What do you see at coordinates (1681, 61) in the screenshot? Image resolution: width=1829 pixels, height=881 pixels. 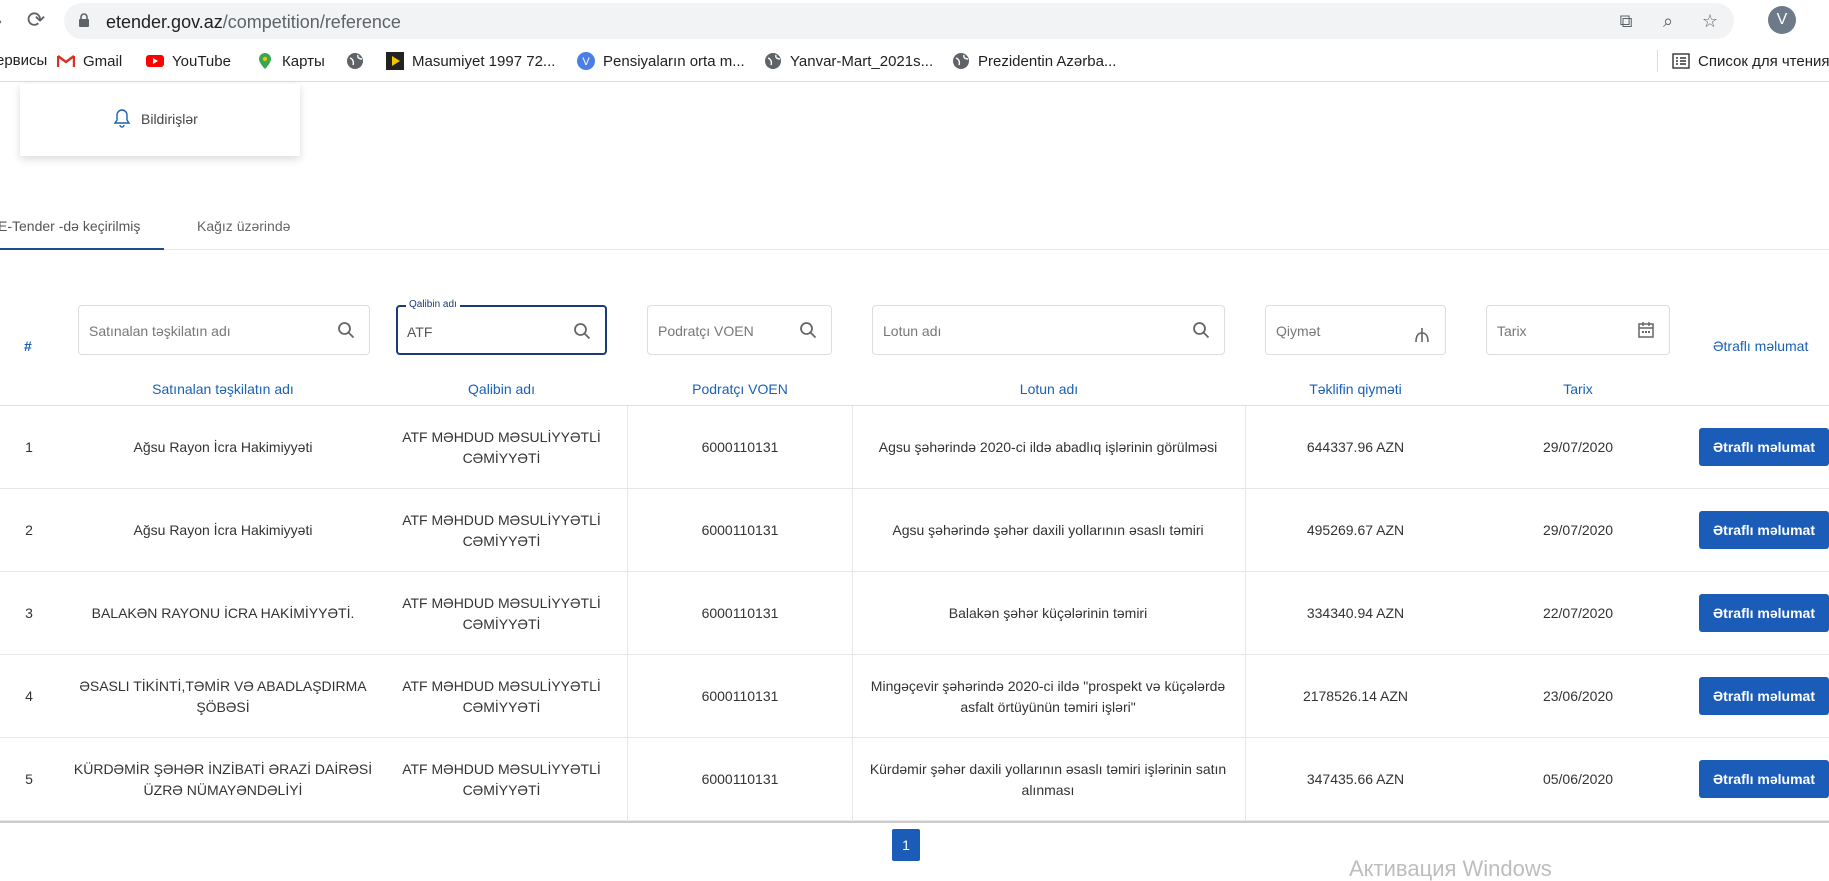 I see `reading-list-icon` at bounding box center [1681, 61].